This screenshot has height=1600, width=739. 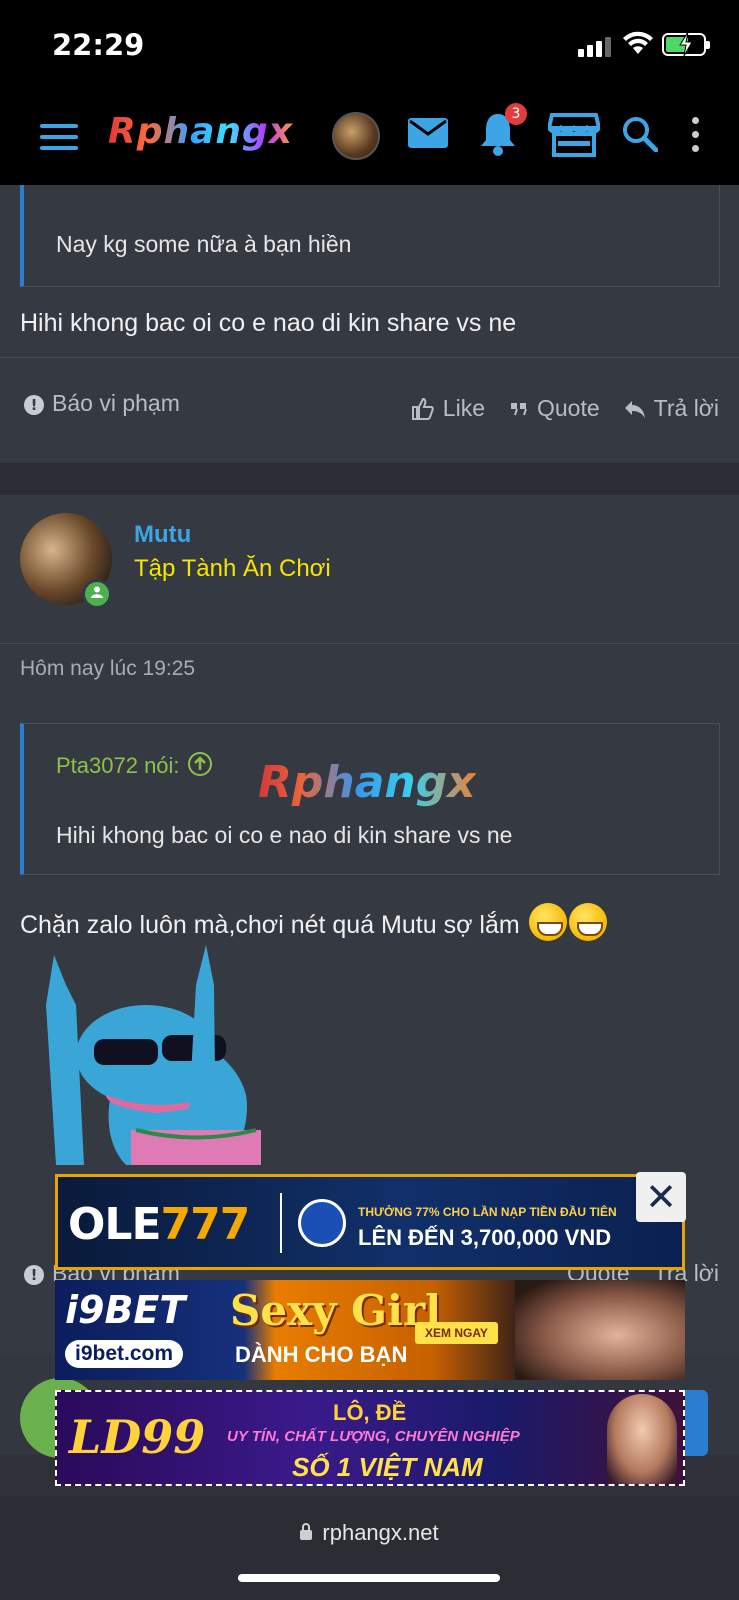 What do you see at coordinates (118, 765) in the screenshot?
I see `quote-author-label: Pta3072 nói:` at bounding box center [118, 765].